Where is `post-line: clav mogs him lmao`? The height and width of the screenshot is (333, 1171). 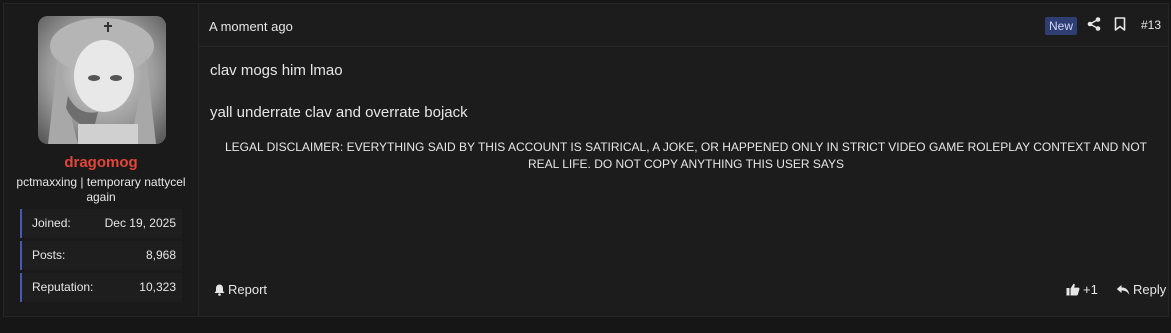
post-line: clav mogs him lmao is located at coordinates (276, 70).